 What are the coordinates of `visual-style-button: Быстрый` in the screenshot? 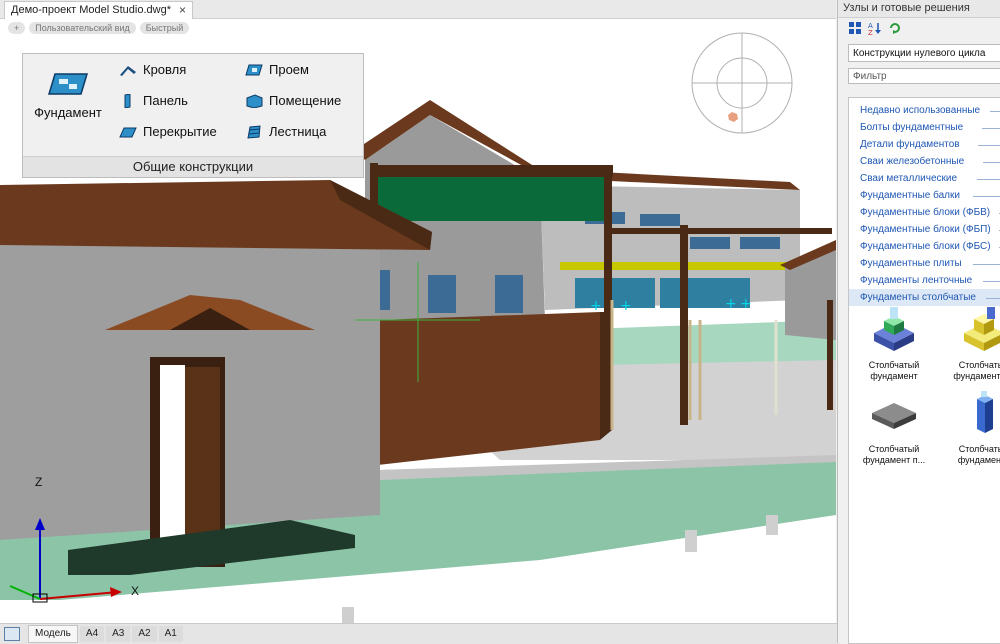 It's located at (164, 28).